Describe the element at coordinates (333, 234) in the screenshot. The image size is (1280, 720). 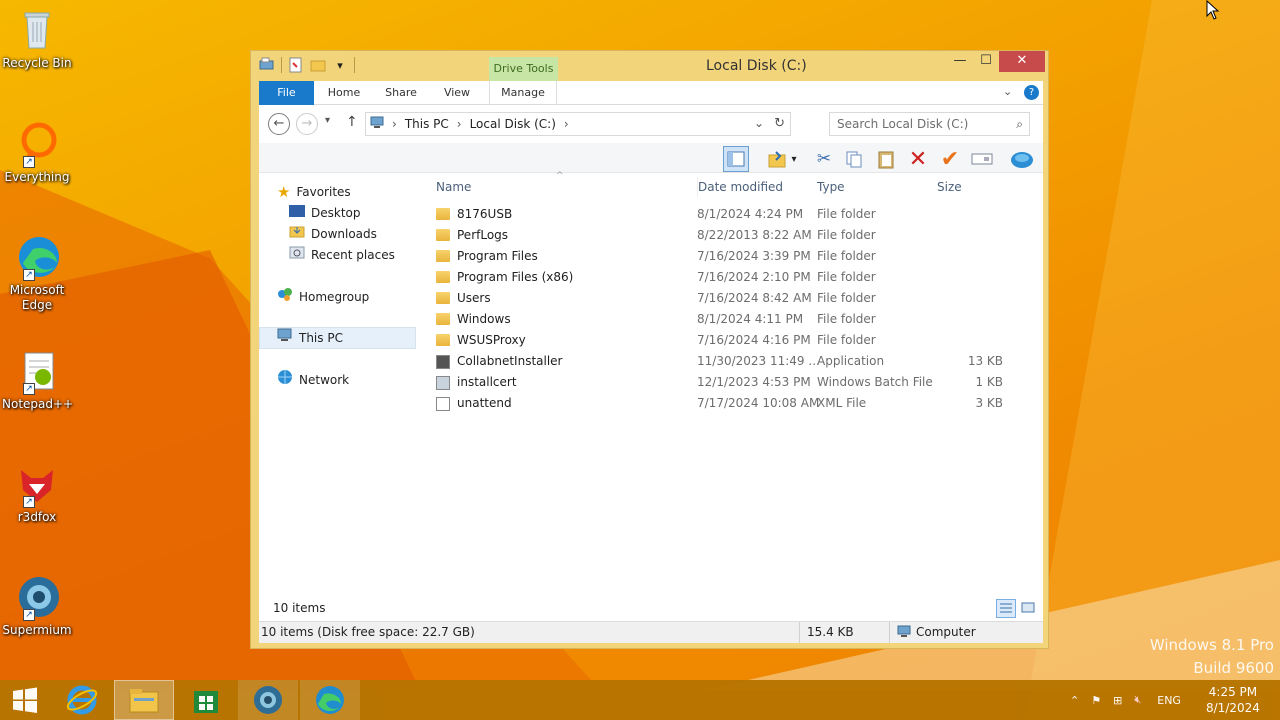
I see `nav-downloads: Downloads` at that location.